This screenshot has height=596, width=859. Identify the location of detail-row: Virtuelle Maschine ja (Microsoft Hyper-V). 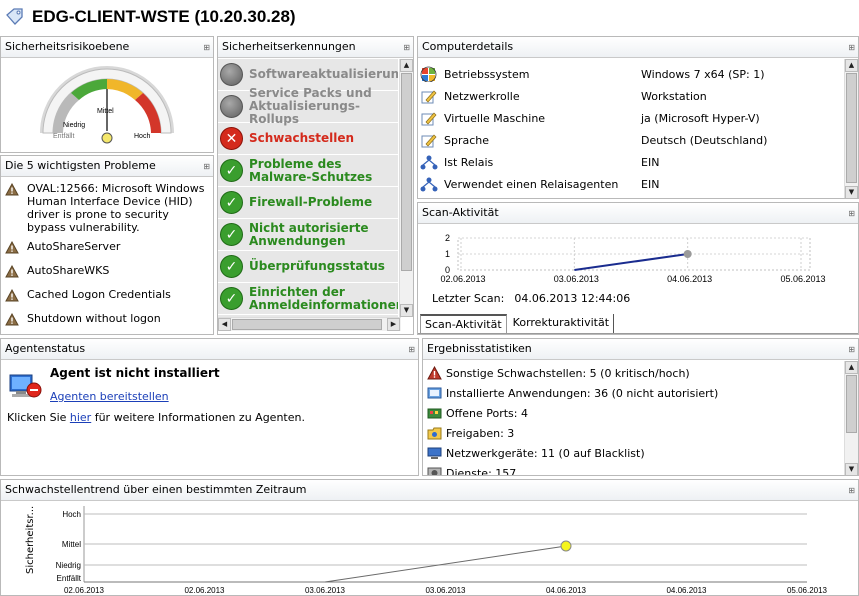
(630, 118).